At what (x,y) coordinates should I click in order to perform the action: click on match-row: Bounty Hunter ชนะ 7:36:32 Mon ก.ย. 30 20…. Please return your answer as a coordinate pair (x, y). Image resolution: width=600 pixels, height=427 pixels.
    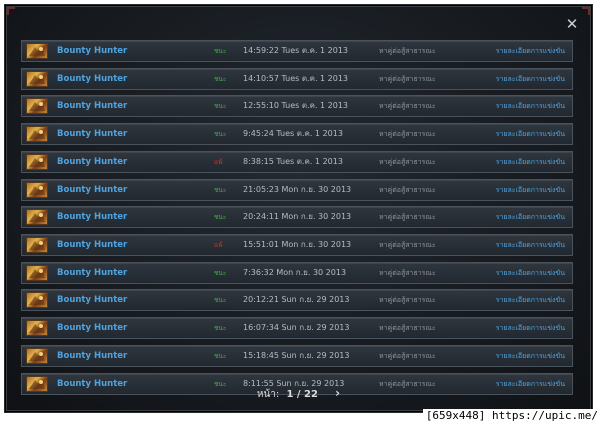
    Looking at the image, I should click on (297, 272).